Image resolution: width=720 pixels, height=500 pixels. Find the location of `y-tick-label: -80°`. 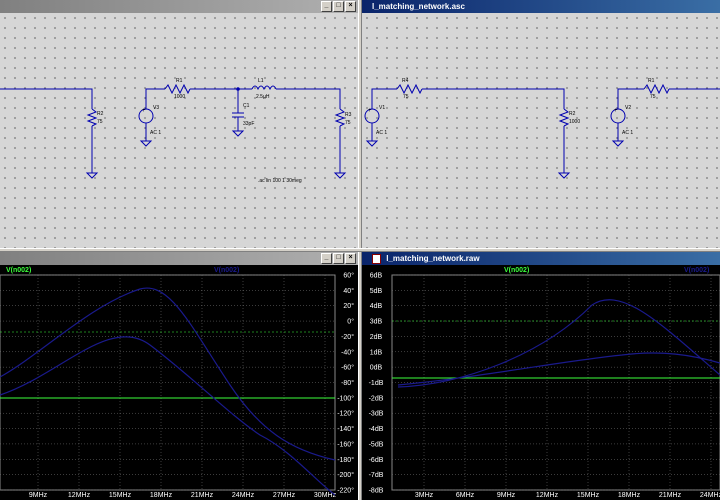

y-tick-label: -80° is located at coordinates (347, 383).